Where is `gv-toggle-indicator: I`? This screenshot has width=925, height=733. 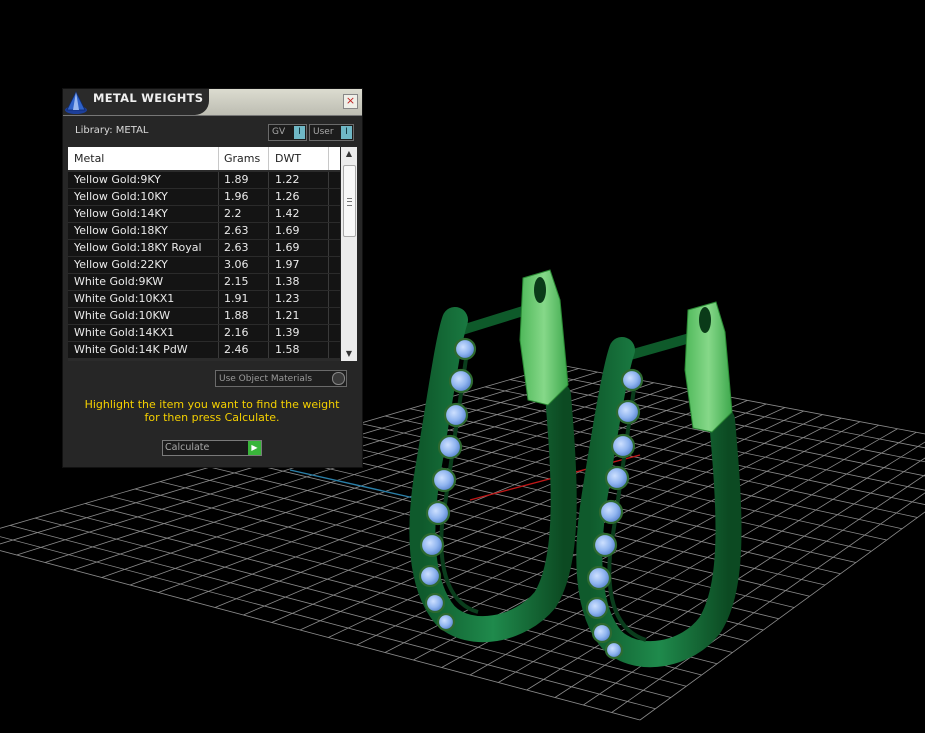 gv-toggle-indicator: I is located at coordinates (299, 132).